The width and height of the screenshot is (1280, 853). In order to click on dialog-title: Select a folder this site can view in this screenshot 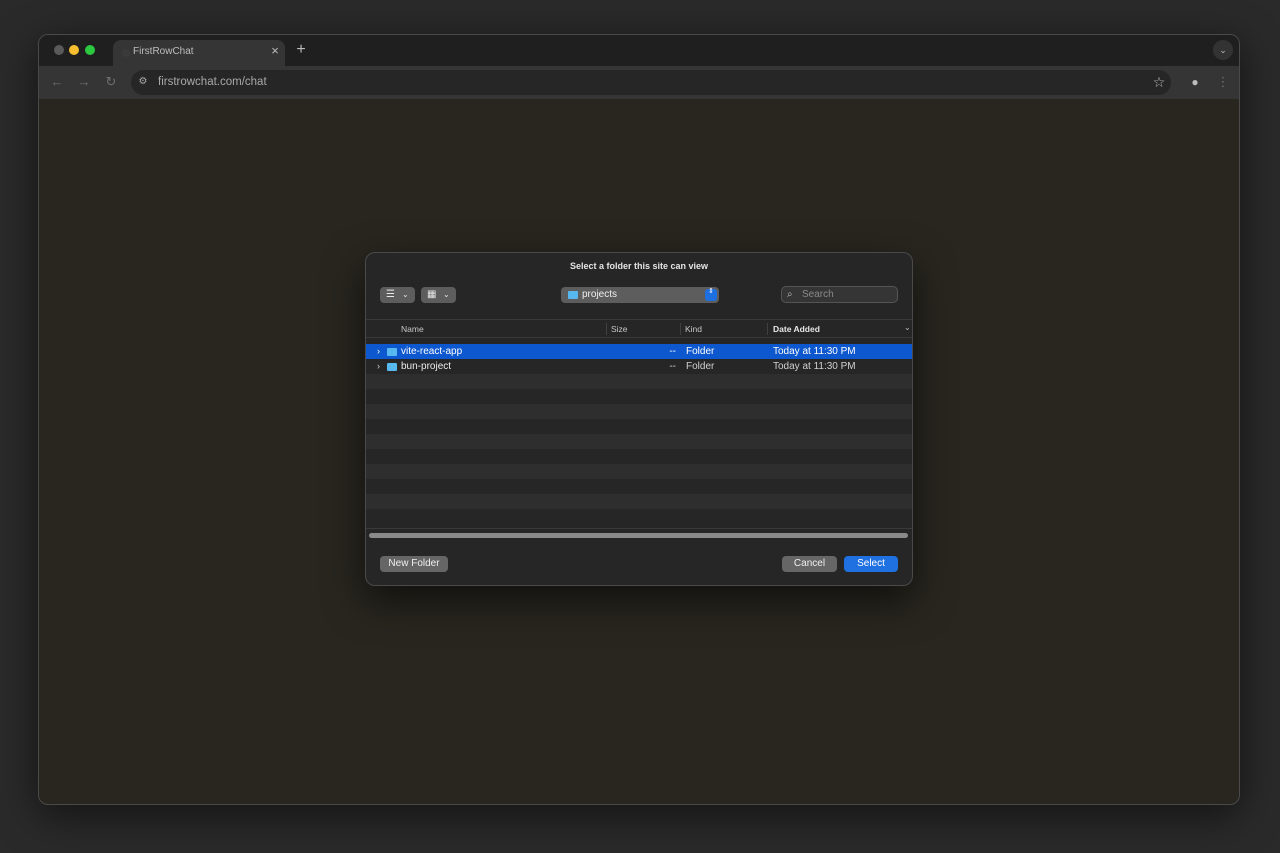, I will do `click(639, 266)`.